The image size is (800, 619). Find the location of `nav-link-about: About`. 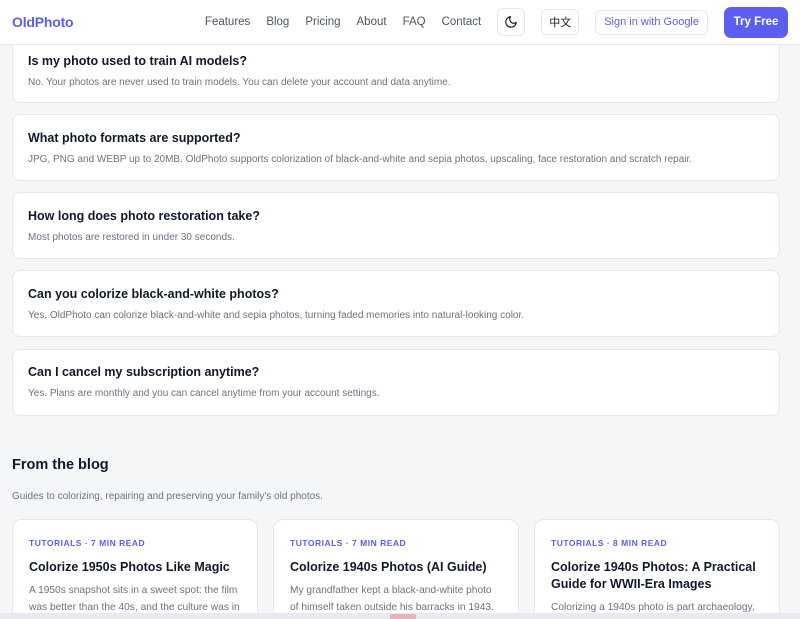

nav-link-about: About is located at coordinates (372, 22).